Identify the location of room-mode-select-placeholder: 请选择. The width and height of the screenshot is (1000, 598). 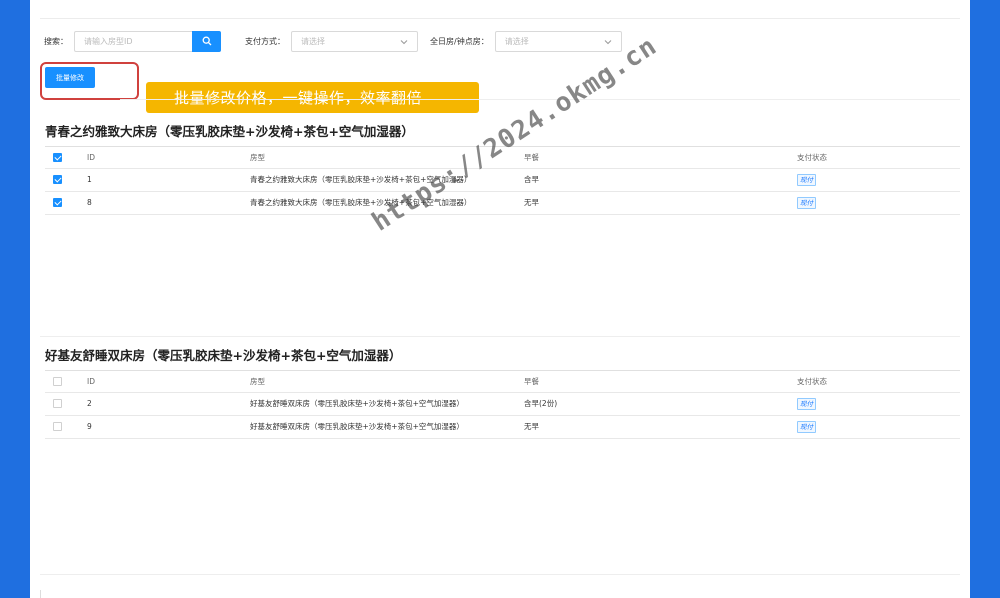
(516, 41).